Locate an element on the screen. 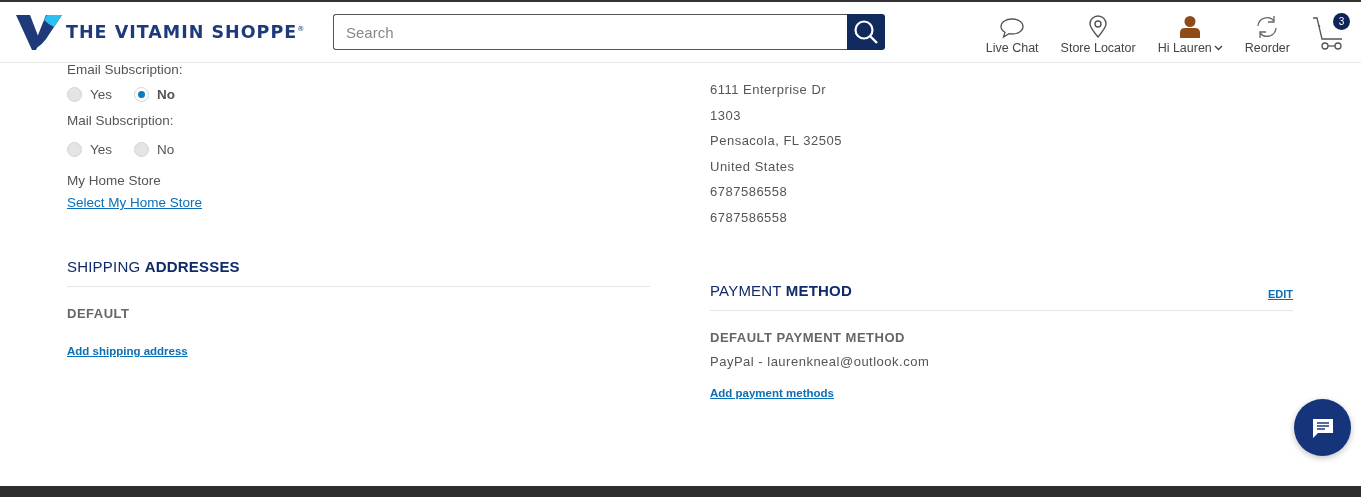  search-icon is located at coordinates (866, 32).